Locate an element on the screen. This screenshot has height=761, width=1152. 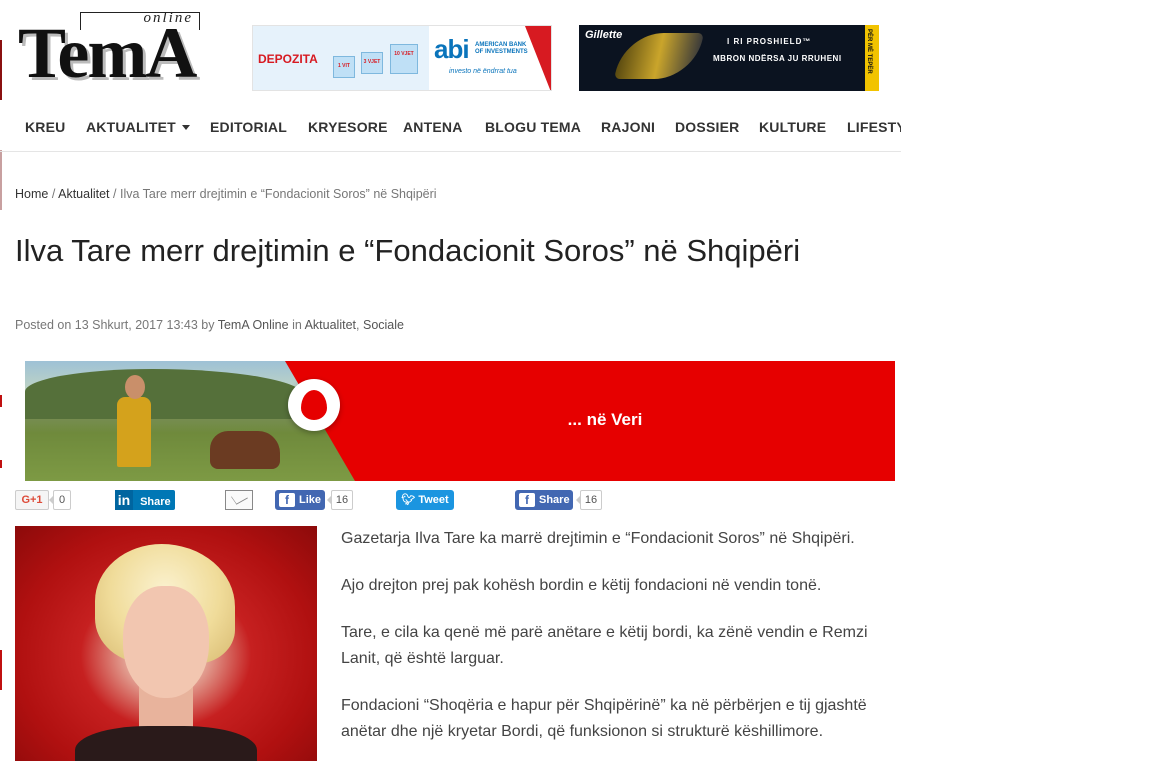
banner-man is located at coordinates (134, 432).